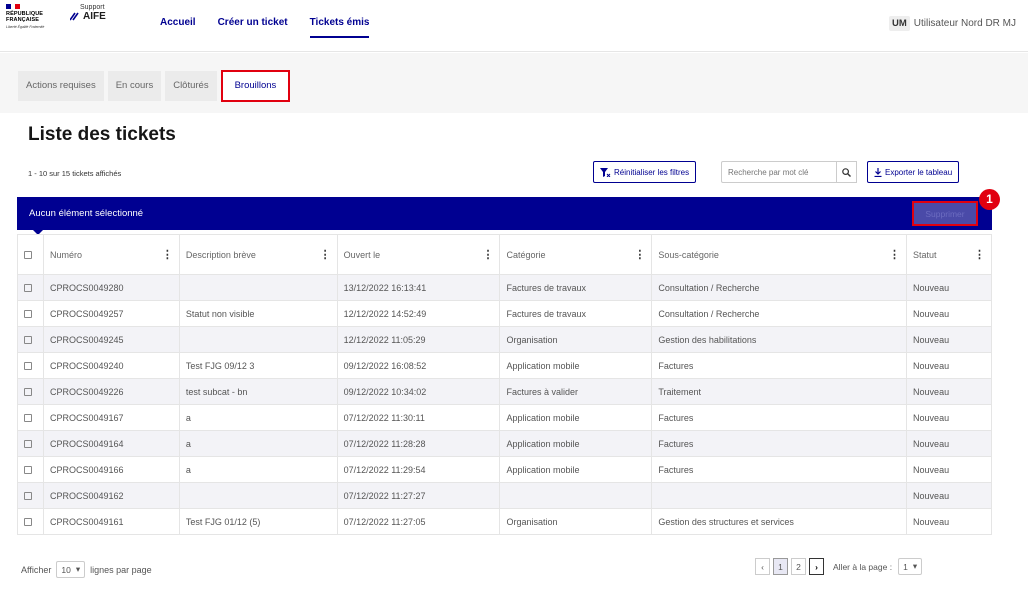 The image size is (1028, 612). I want to click on prev-page-button: ‹, so click(762, 566).